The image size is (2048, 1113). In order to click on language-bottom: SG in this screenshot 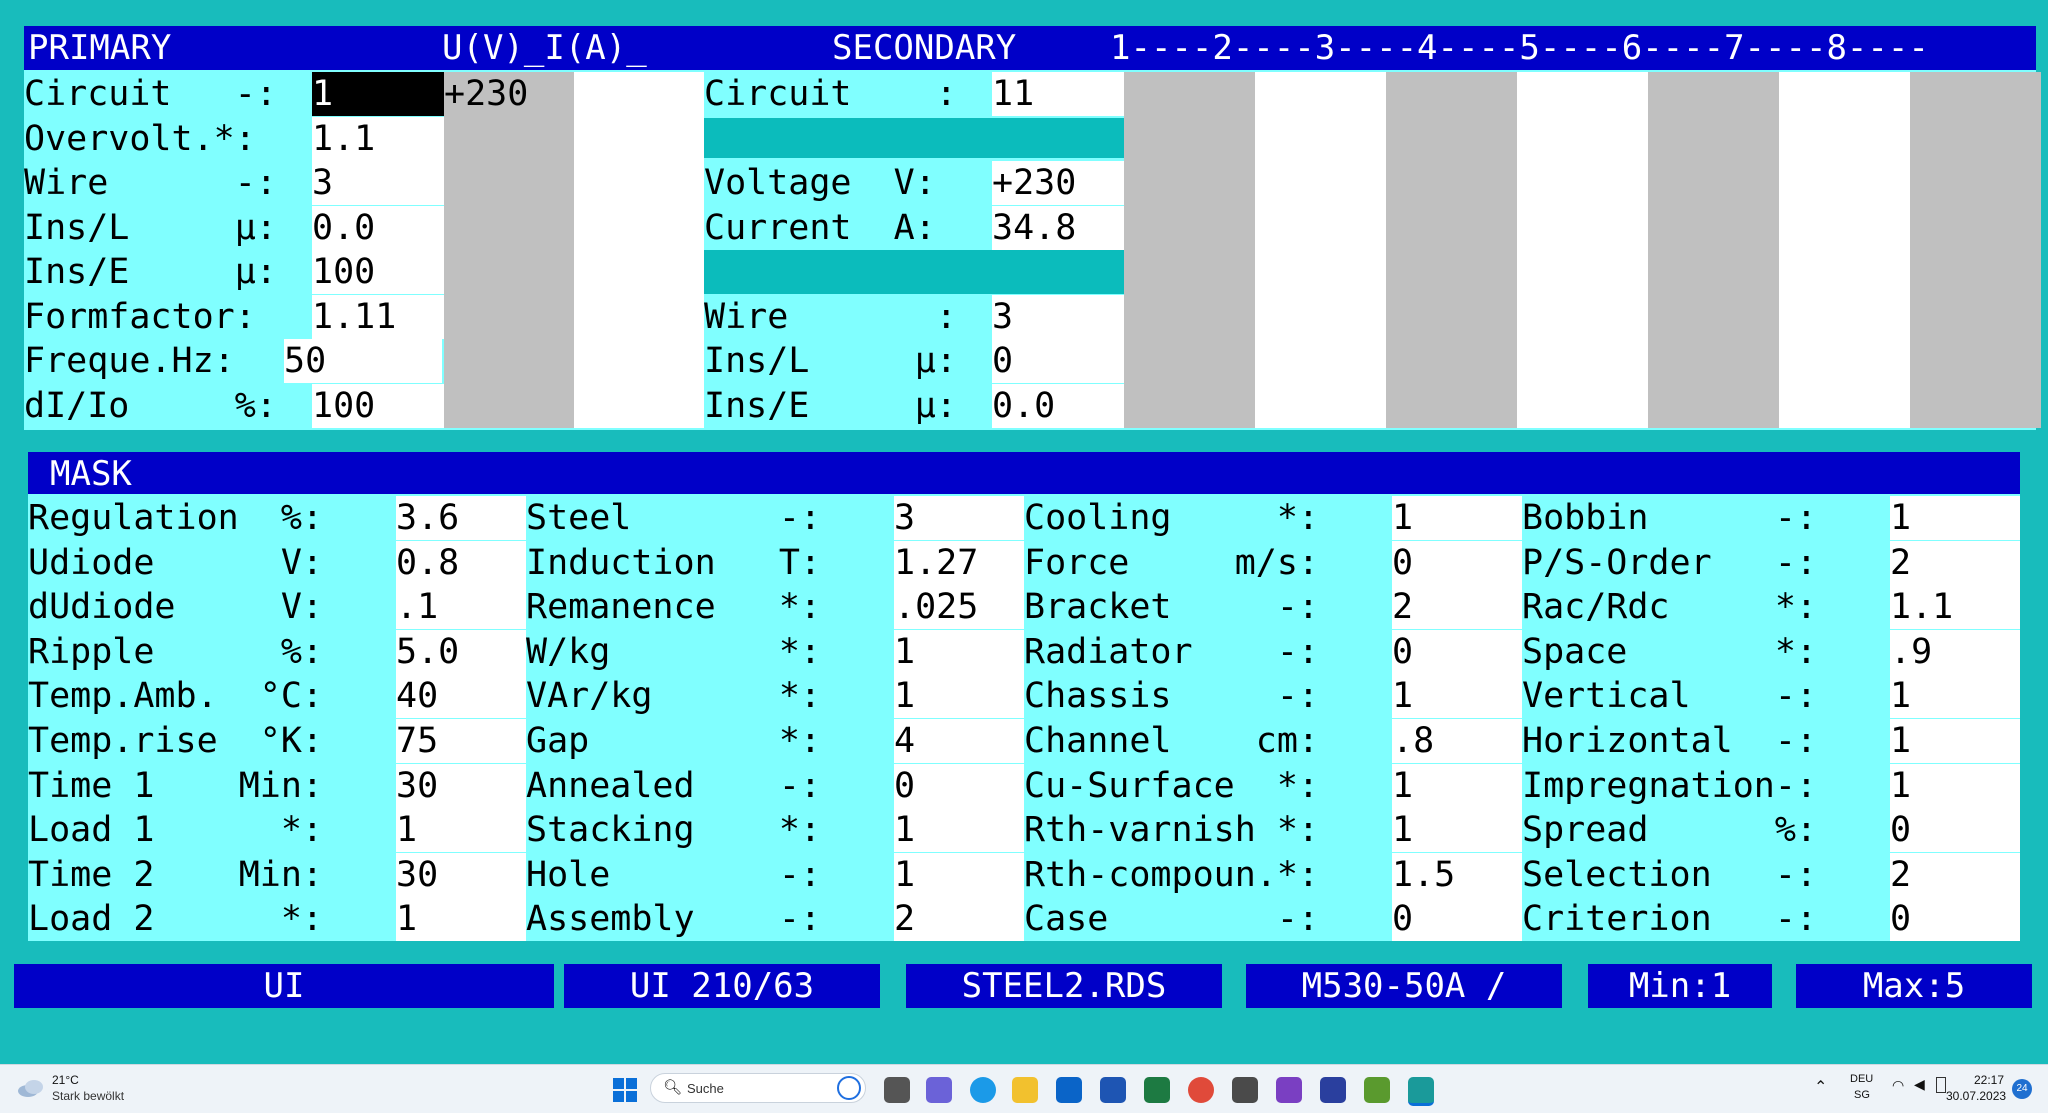, I will do `click(1862, 1095)`.